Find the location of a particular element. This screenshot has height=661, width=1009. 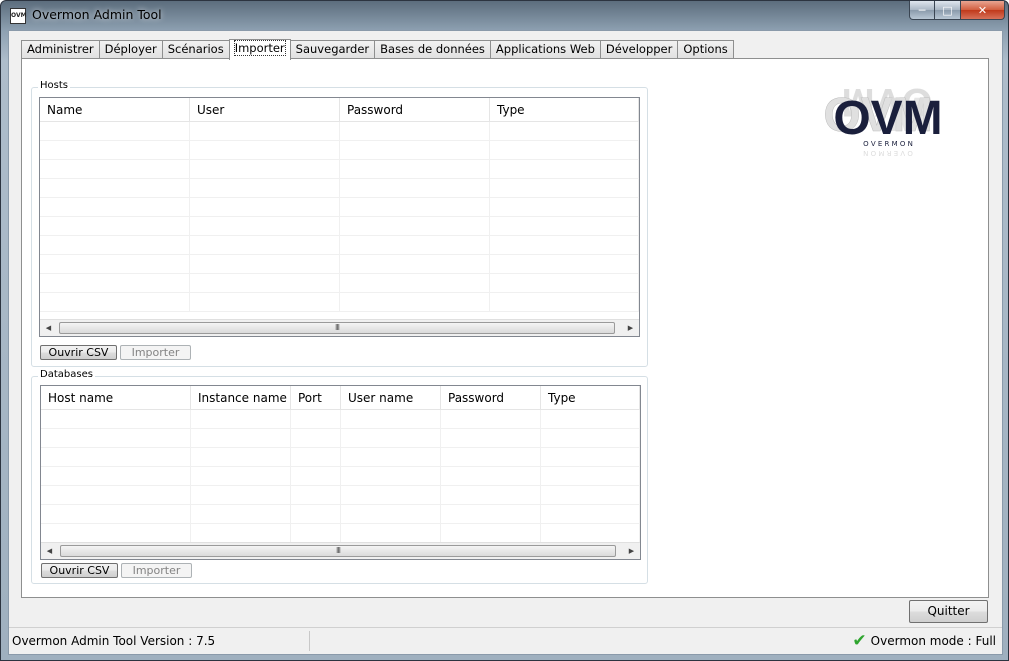

tab-label: Options is located at coordinates (705, 49).